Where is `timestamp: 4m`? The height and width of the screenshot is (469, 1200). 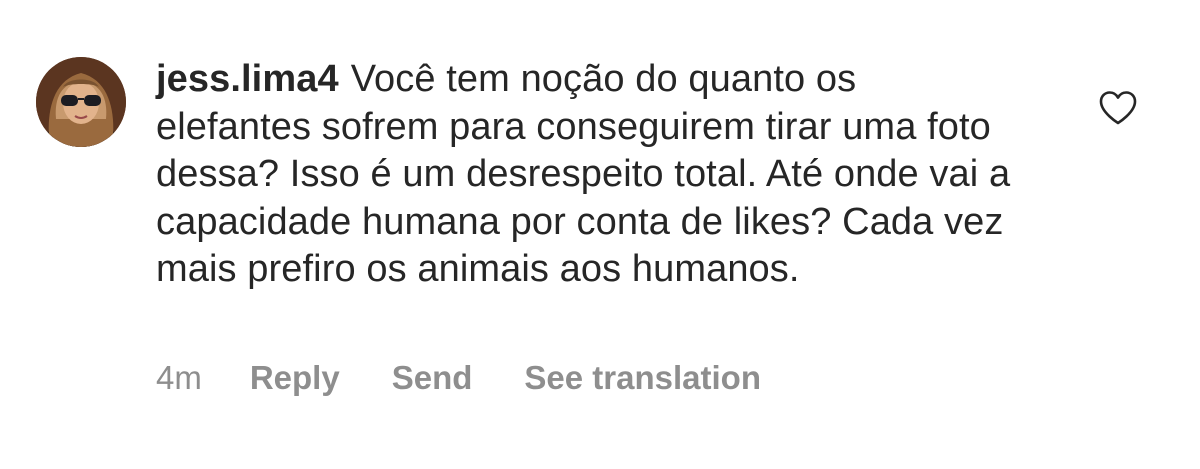
timestamp: 4m is located at coordinates (179, 377).